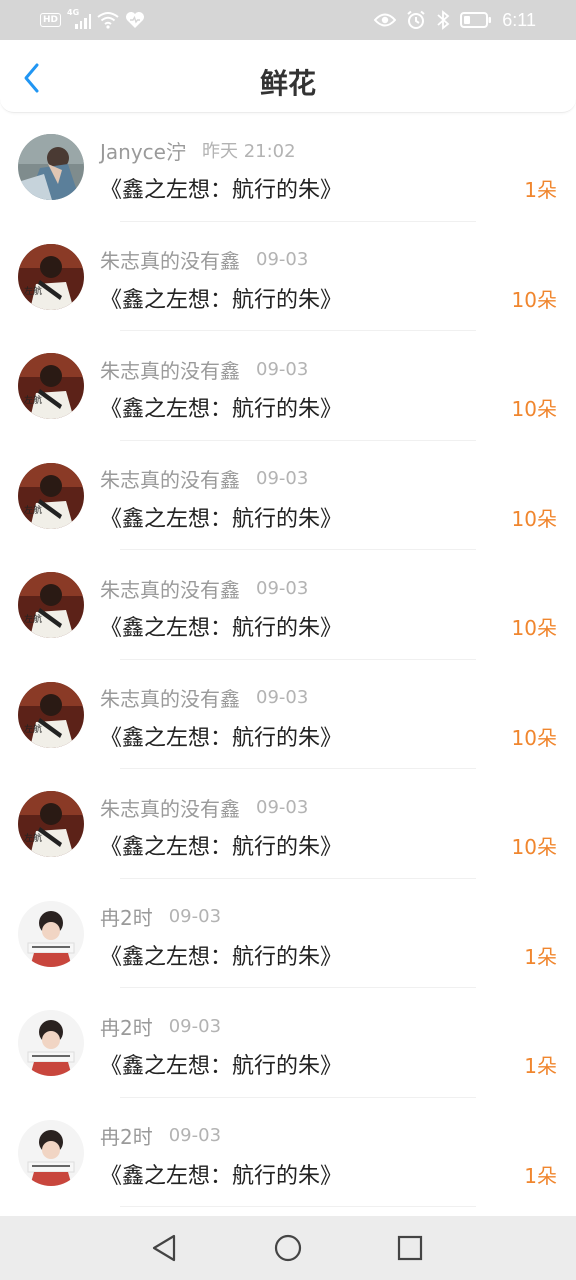 The height and width of the screenshot is (1280, 576). Describe the element at coordinates (248, 151) in the screenshot. I see `send-time: 昨天 21:02` at that location.